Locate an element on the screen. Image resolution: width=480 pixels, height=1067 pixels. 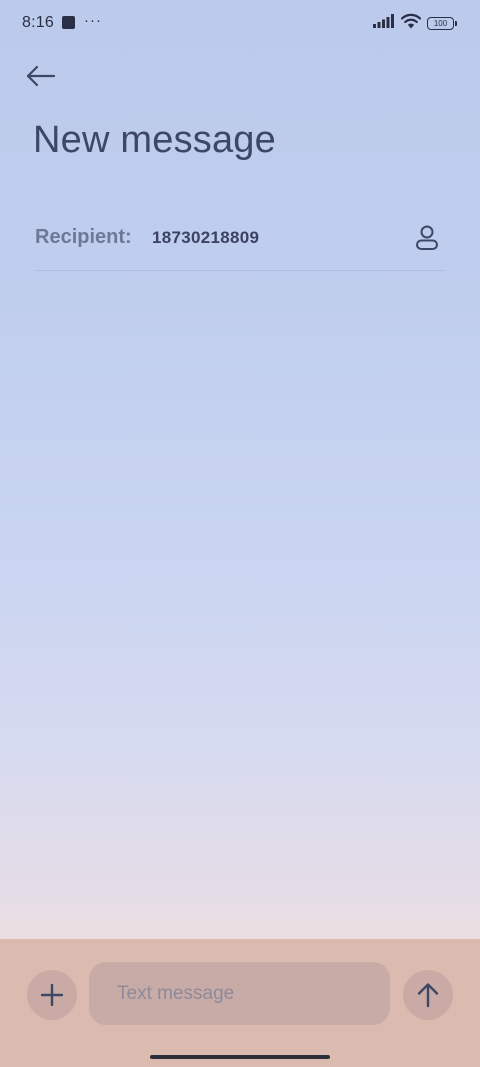
status-icons: 100 is located at coordinates (415, 23).